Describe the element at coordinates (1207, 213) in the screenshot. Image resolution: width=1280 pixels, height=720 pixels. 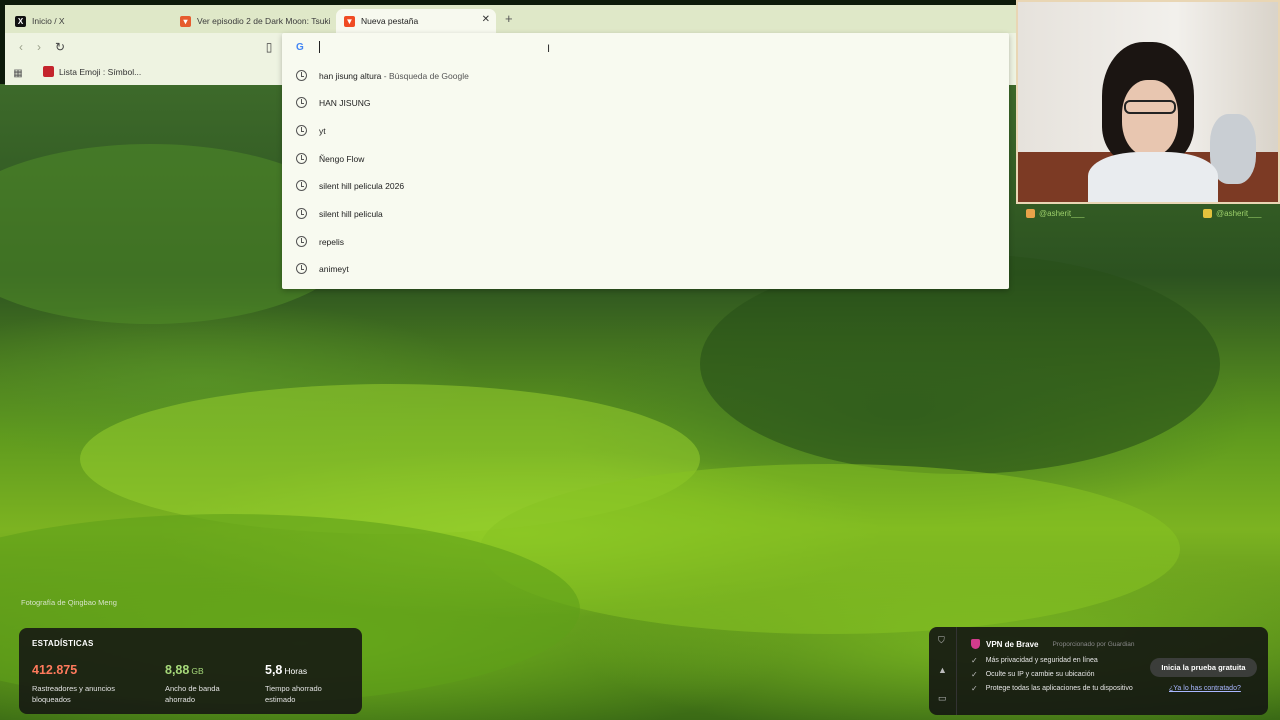
I see `twitter-icon` at that location.